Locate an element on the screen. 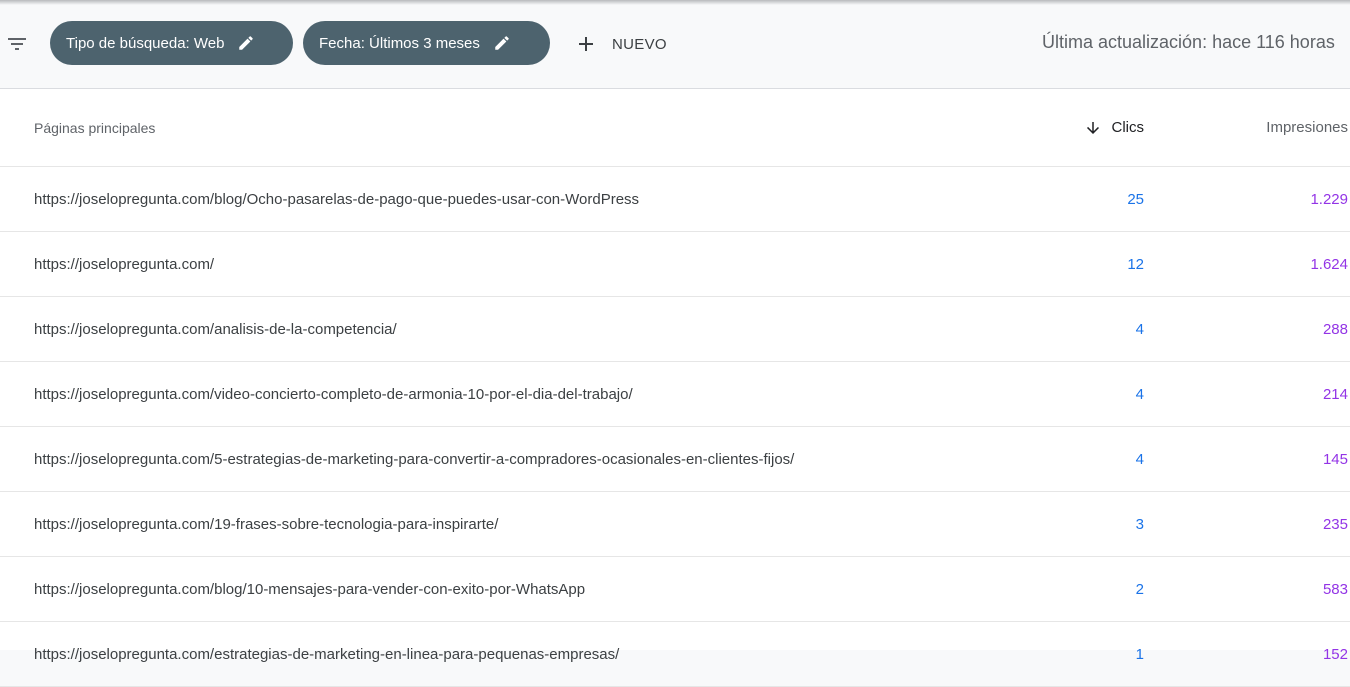 The height and width of the screenshot is (687, 1350). add-filter-label: NUEVO is located at coordinates (639, 44).